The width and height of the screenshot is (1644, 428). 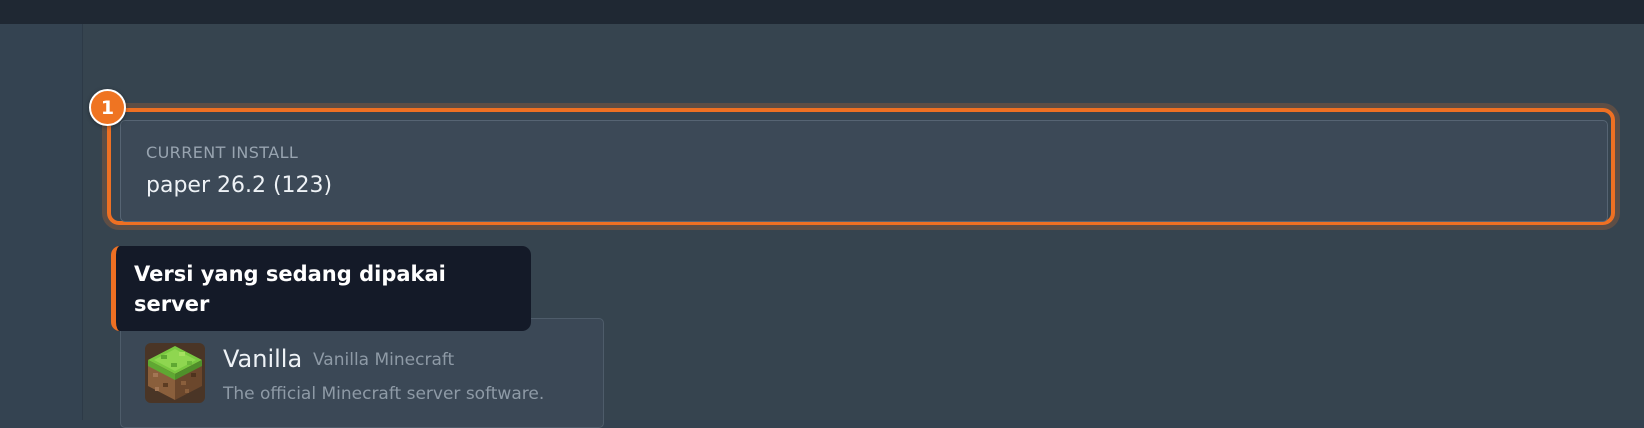 What do you see at coordinates (107, 107) in the screenshot?
I see `tour-step-badge: 1` at bounding box center [107, 107].